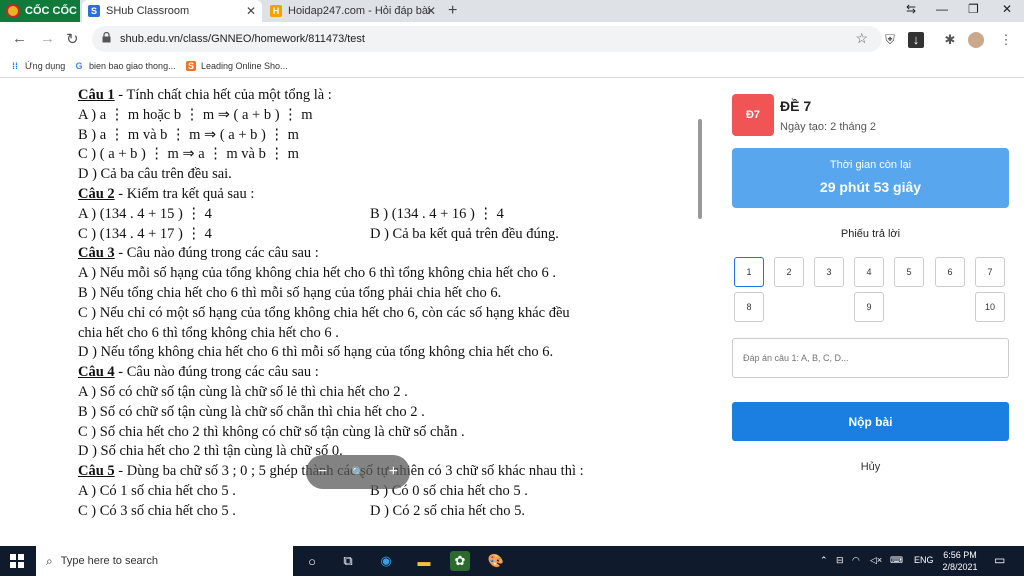 The image size is (1024, 576). Describe the element at coordinates (322, 472) in the screenshot. I see `zoom-out-button: −` at that location.